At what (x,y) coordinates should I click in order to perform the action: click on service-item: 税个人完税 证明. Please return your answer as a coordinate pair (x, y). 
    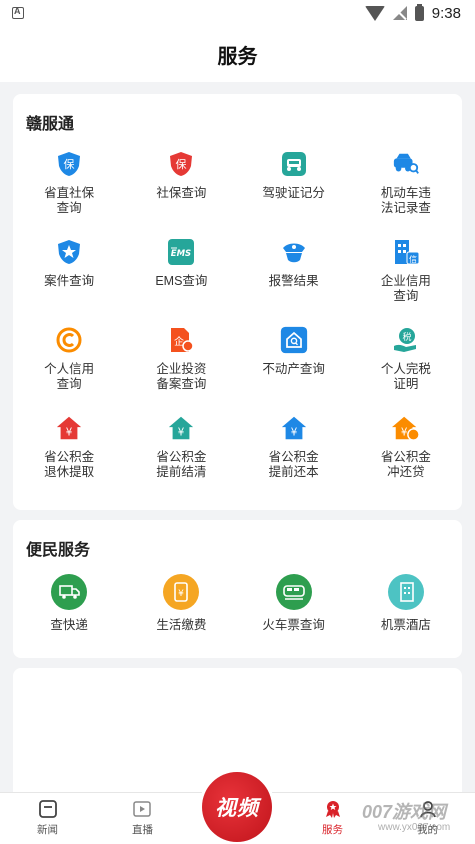
    Looking at the image, I should click on (406, 366).